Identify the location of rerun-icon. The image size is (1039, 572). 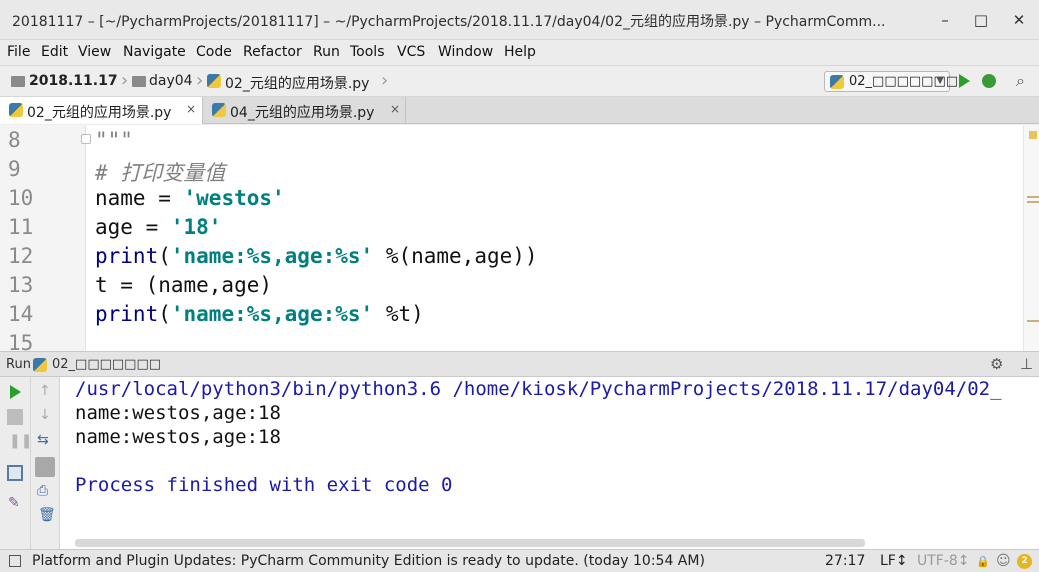
(15, 392).